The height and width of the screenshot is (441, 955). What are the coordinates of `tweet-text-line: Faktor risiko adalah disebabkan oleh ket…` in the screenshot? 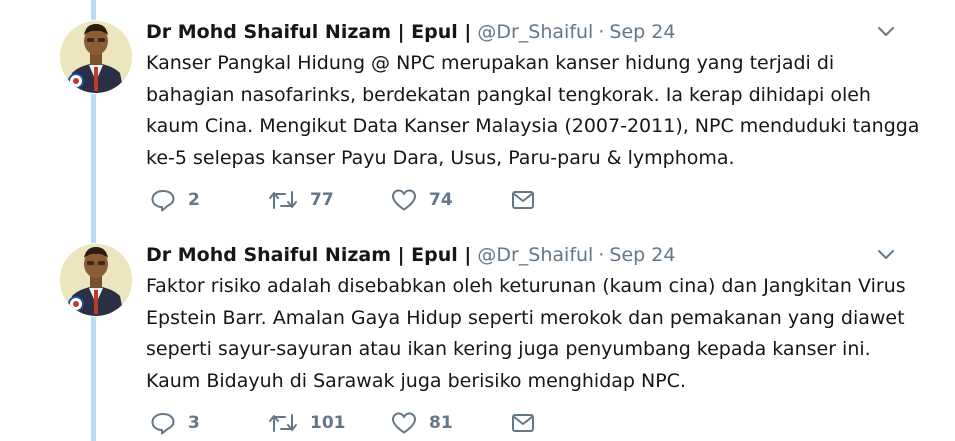 It's located at (526, 286).